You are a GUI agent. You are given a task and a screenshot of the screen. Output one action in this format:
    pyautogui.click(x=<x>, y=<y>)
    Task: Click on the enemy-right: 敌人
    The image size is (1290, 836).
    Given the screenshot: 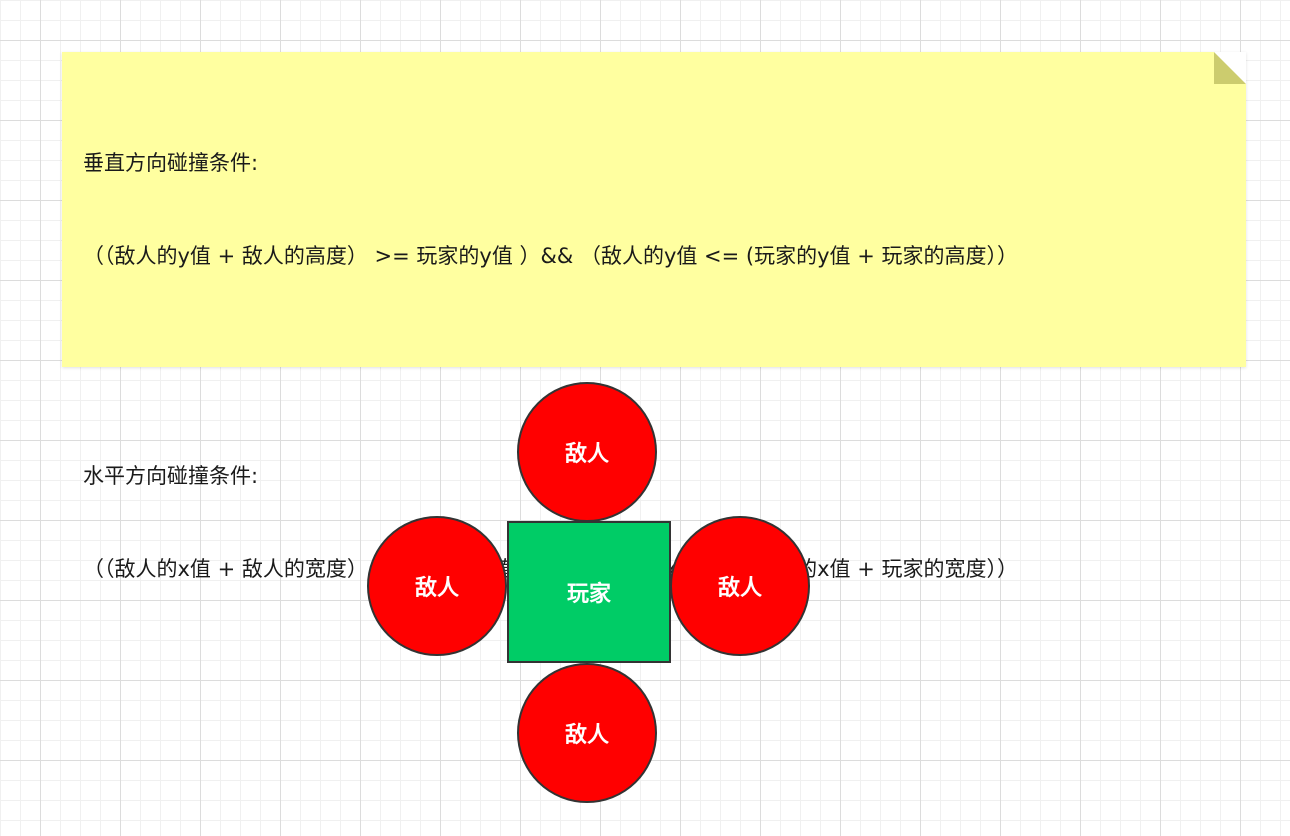 What is the action you would take?
    pyautogui.click(x=740, y=586)
    